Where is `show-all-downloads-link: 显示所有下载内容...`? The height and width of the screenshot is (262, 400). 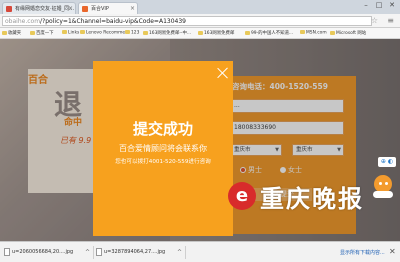
show-all-downloads-link: 显示所有下载内容... is located at coordinates (362, 252).